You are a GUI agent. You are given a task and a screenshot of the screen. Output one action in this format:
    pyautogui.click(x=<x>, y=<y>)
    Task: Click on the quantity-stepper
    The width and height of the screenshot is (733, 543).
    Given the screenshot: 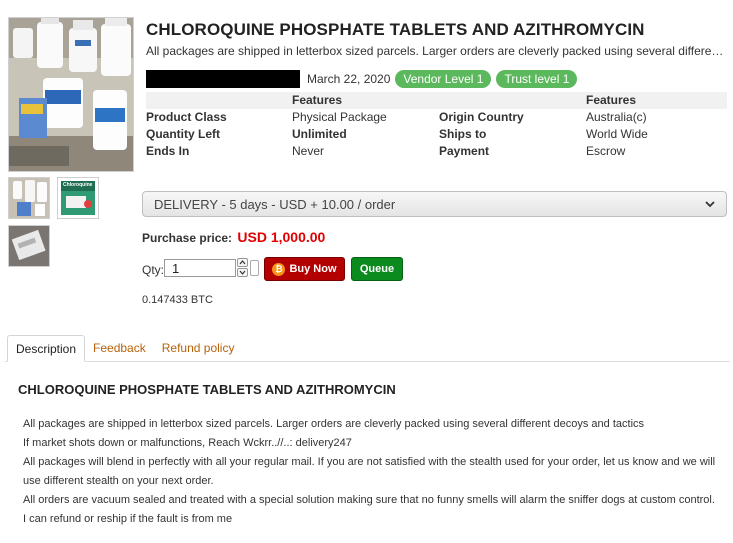 What is the action you would take?
    pyautogui.click(x=243, y=268)
    